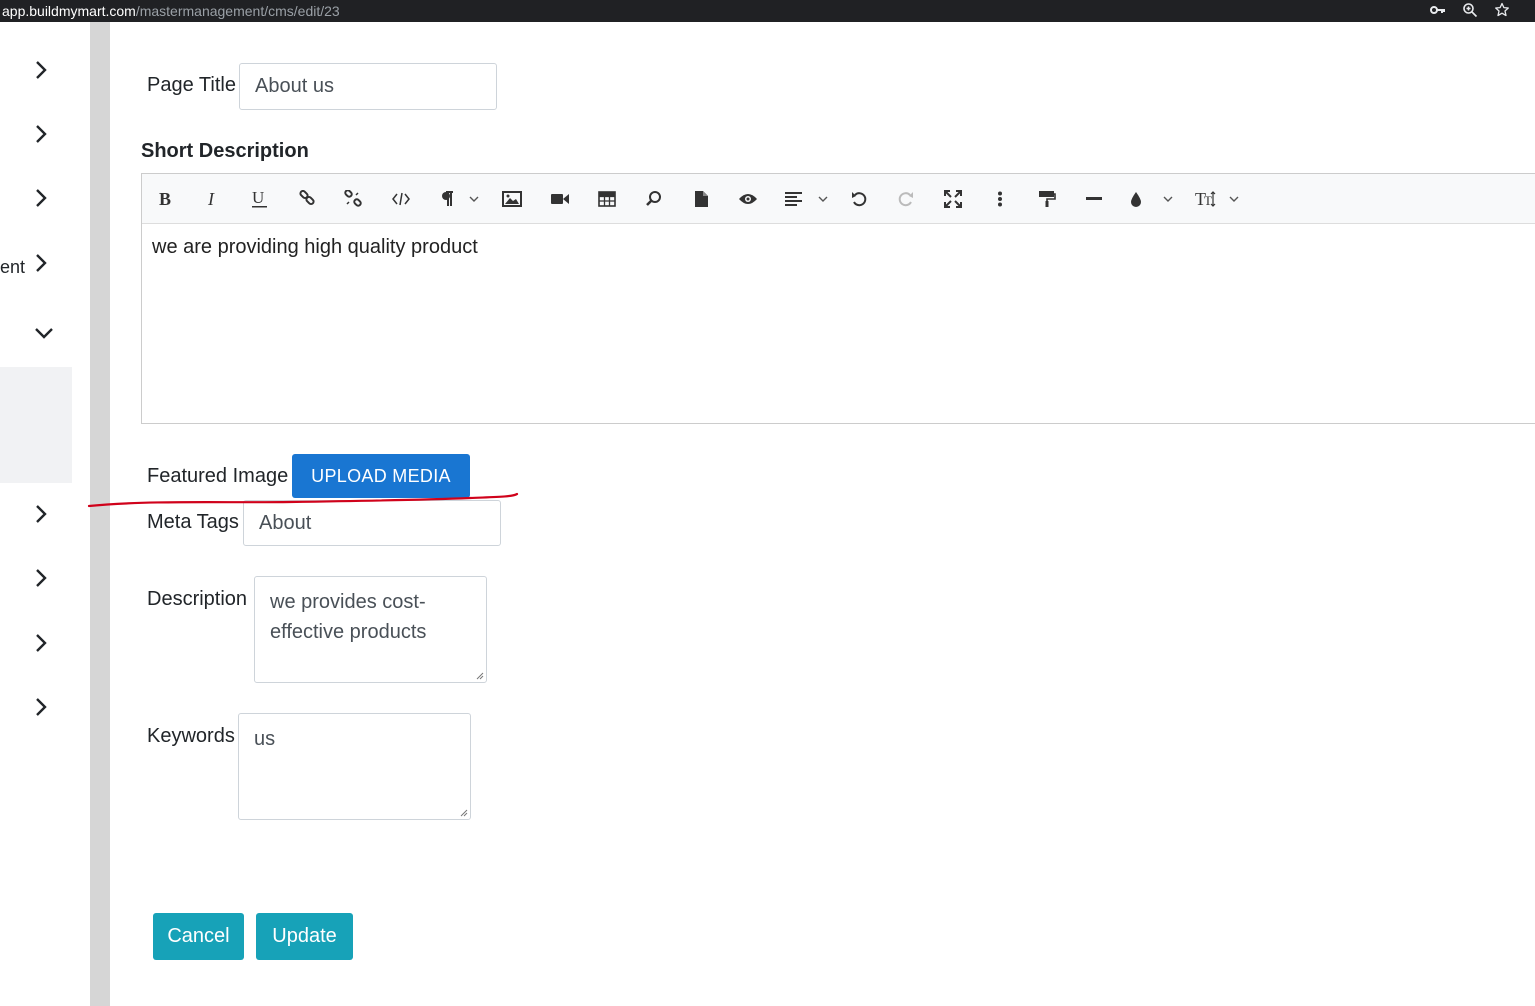 This screenshot has width=1535, height=1006. What do you see at coordinates (1208, 200) in the screenshot?
I see `svg-text: T` at bounding box center [1208, 200].